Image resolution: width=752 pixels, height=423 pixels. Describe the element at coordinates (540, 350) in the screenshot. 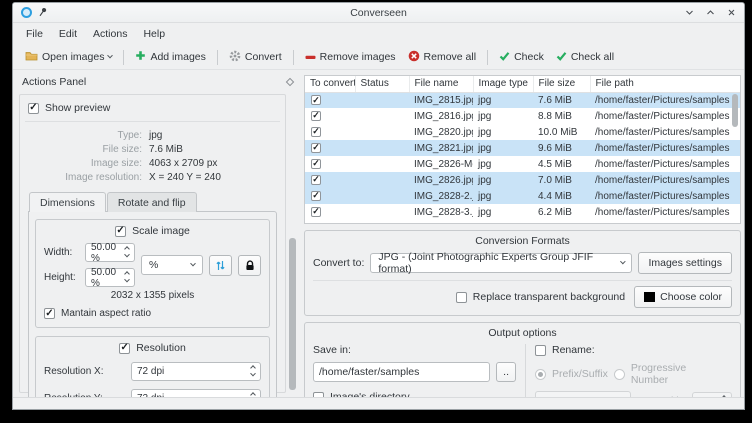

I see `rename-checkbox` at that location.